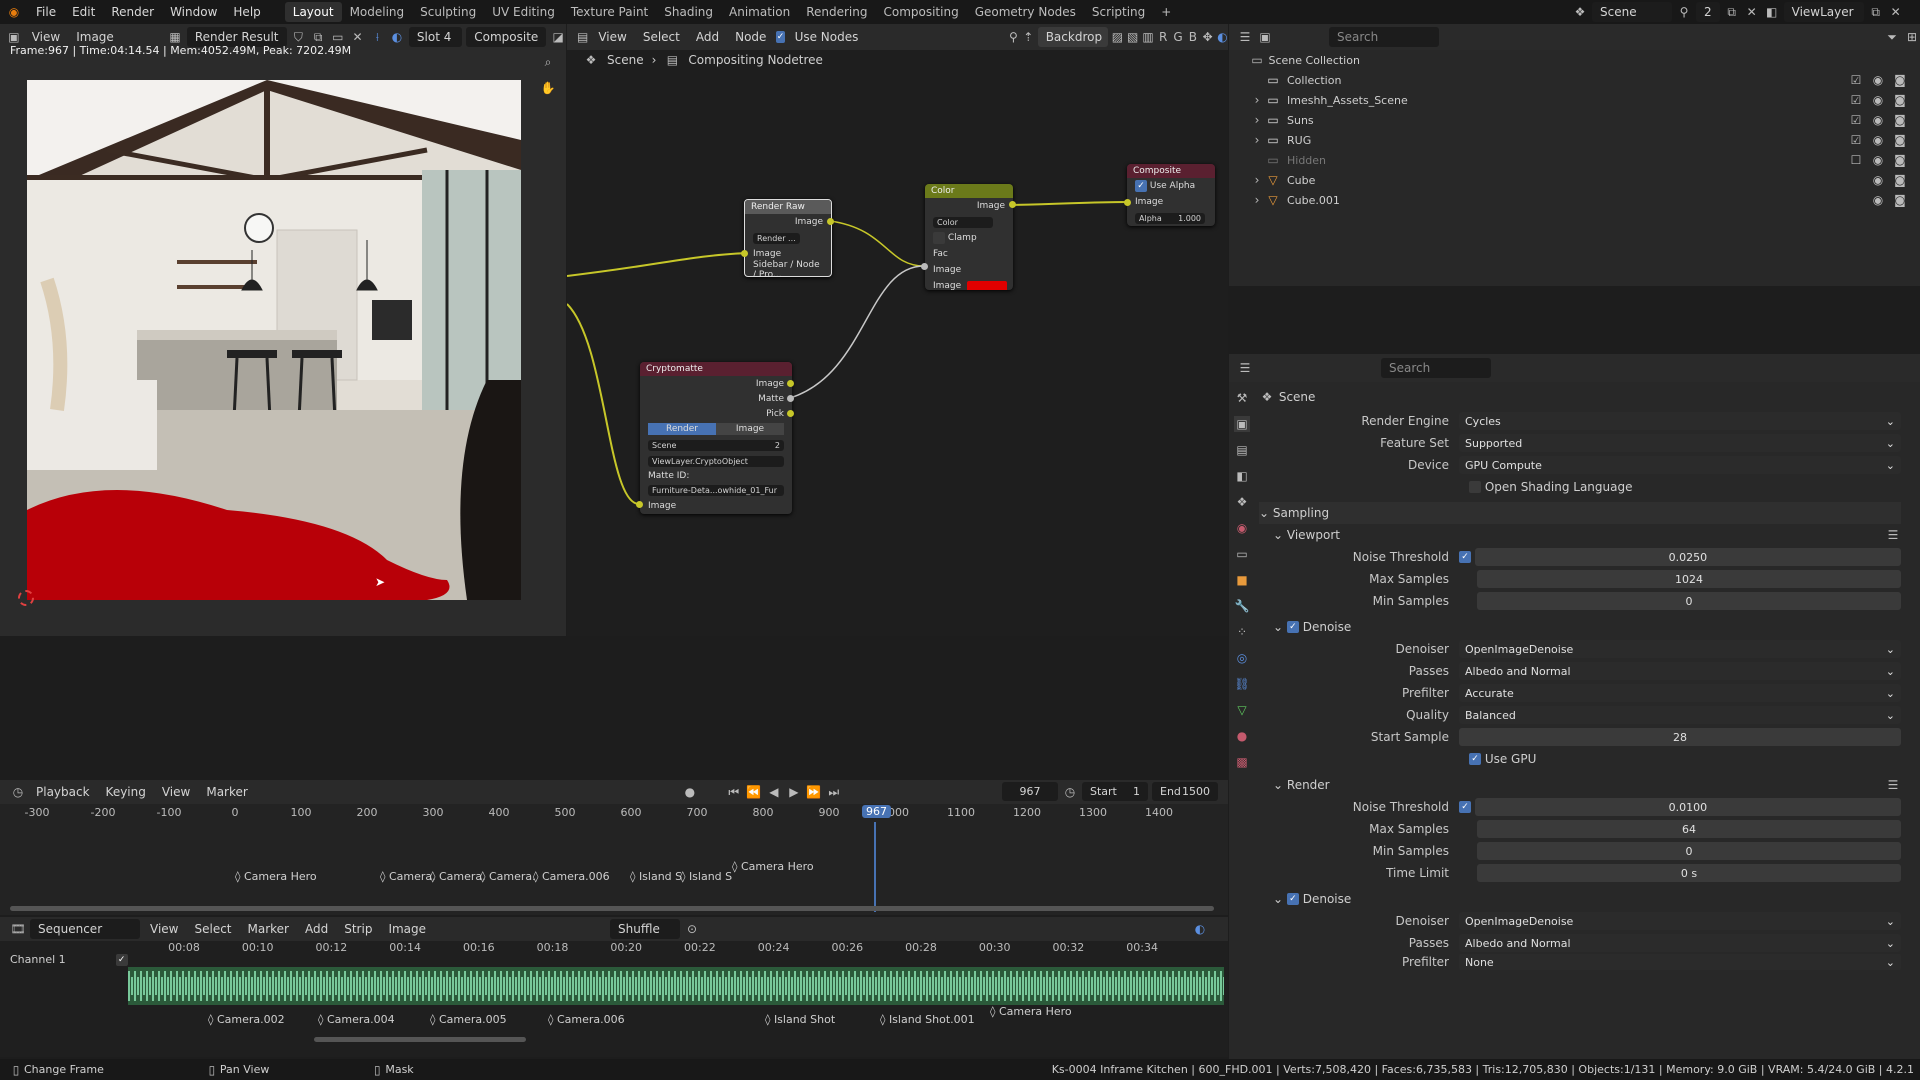  What do you see at coordinates (1308, 785) in the screenshot?
I see `subpanel-render: Render` at bounding box center [1308, 785].